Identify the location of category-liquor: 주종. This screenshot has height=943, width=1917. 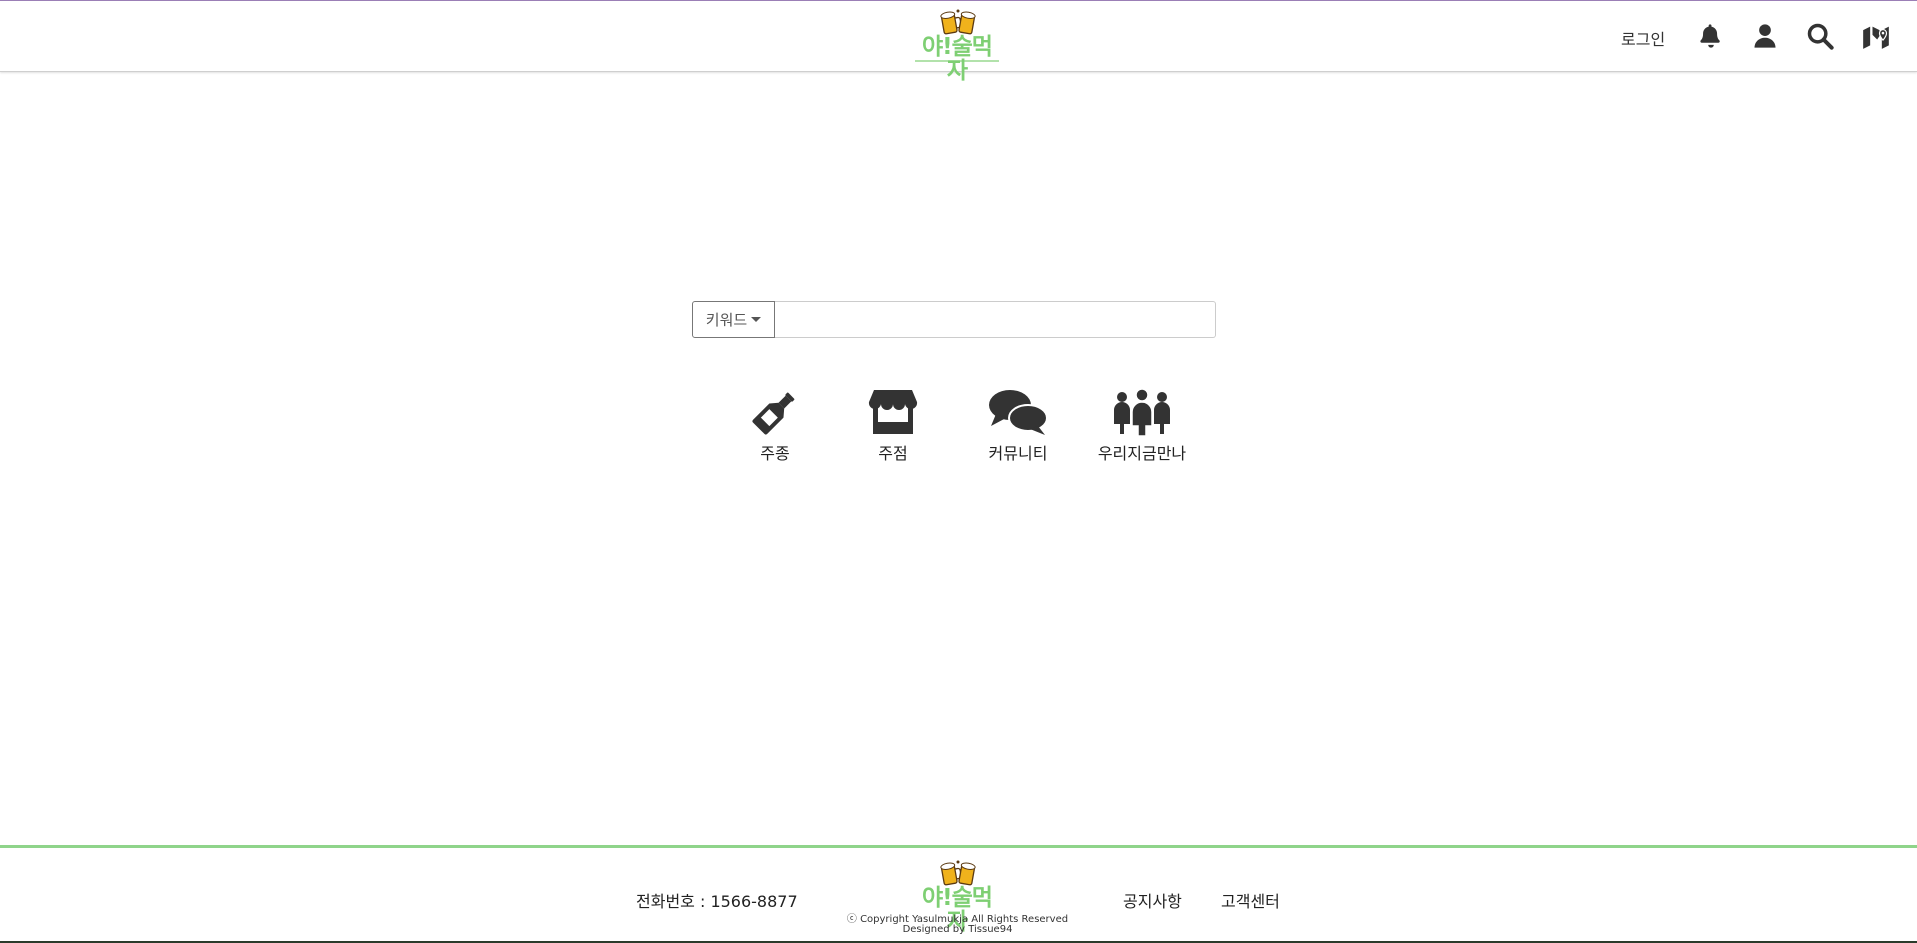
(775, 426).